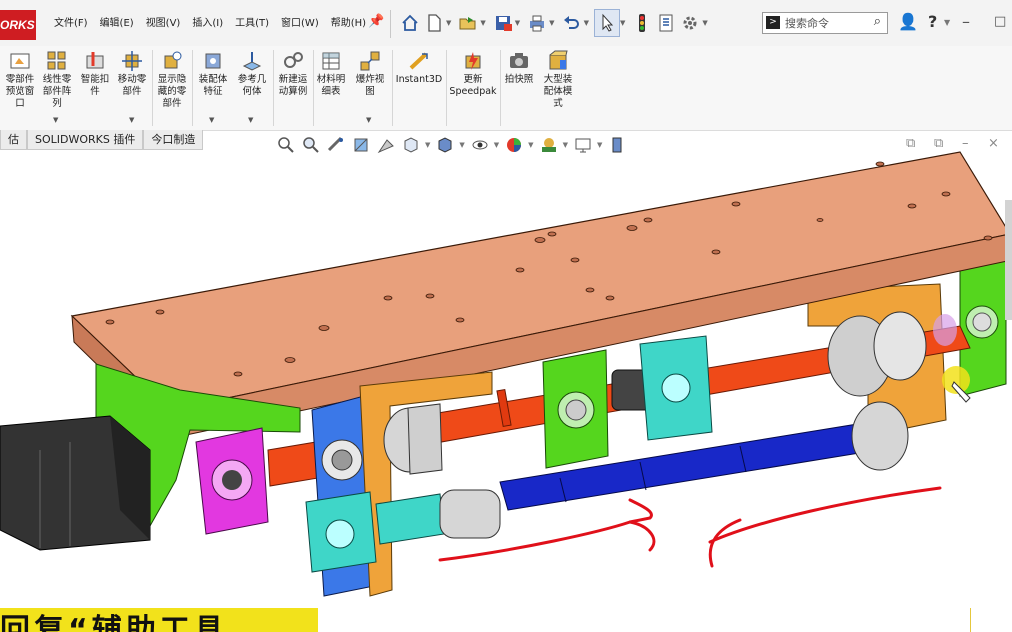 The image size is (1012, 632). I want to click on print-icon, so click(537, 23).